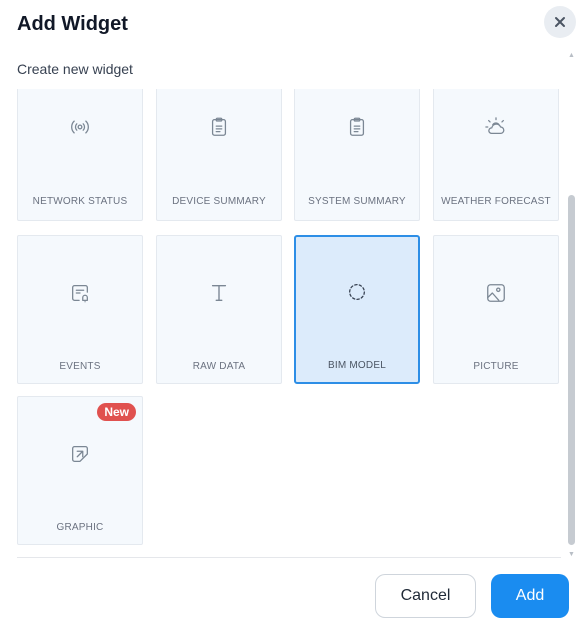 This screenshot has width=578, height=627. What do you see at coordinates (219, 155) in the screenshot?
I see `widget-tile-device-summary: DEVICE SUMMARY` at bounding box center [219, 155].